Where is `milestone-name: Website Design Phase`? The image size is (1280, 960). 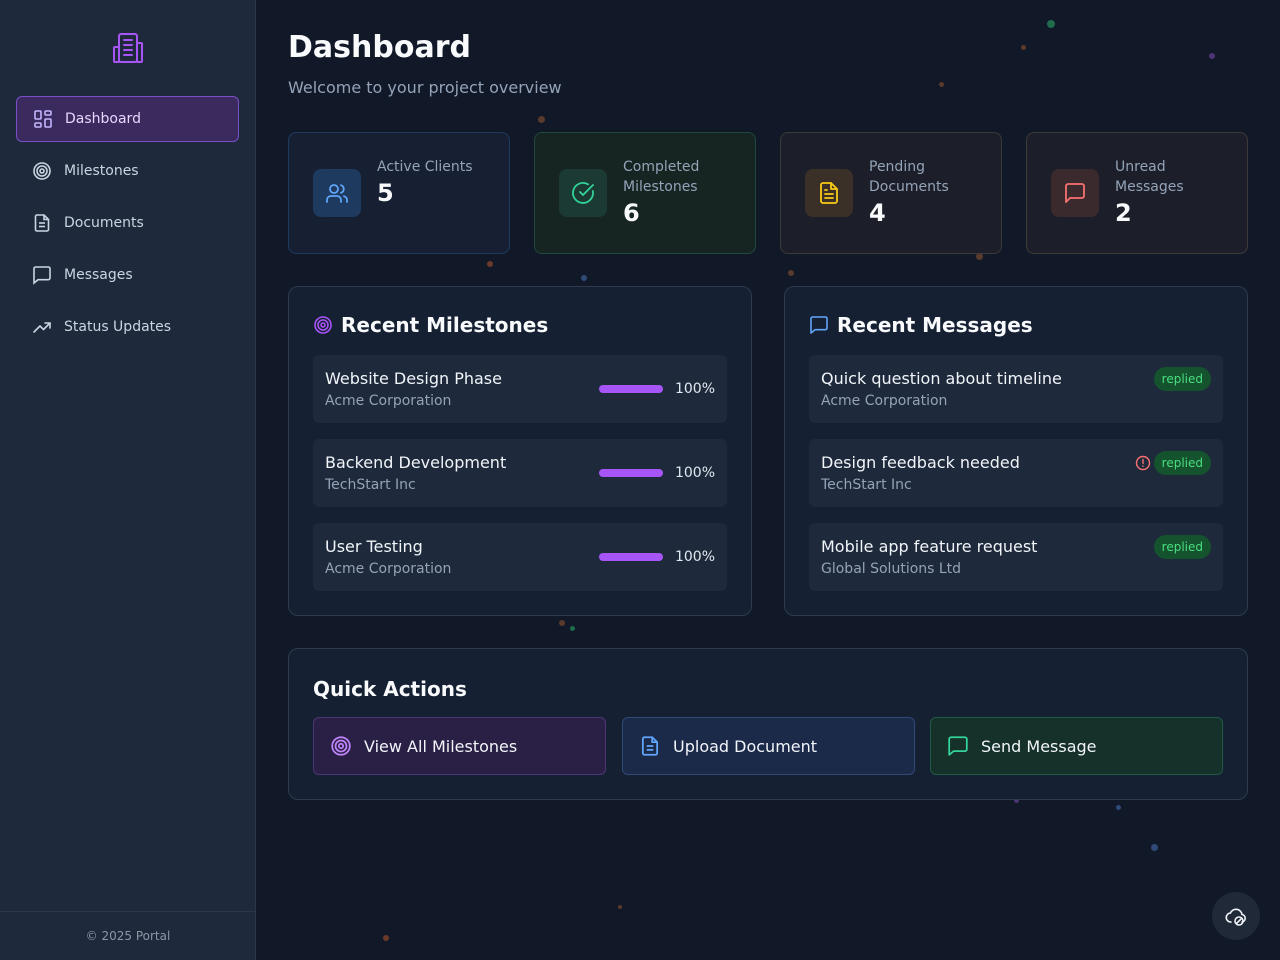 milestone-name: Website Design Phase is located at coordinates (413, 378).